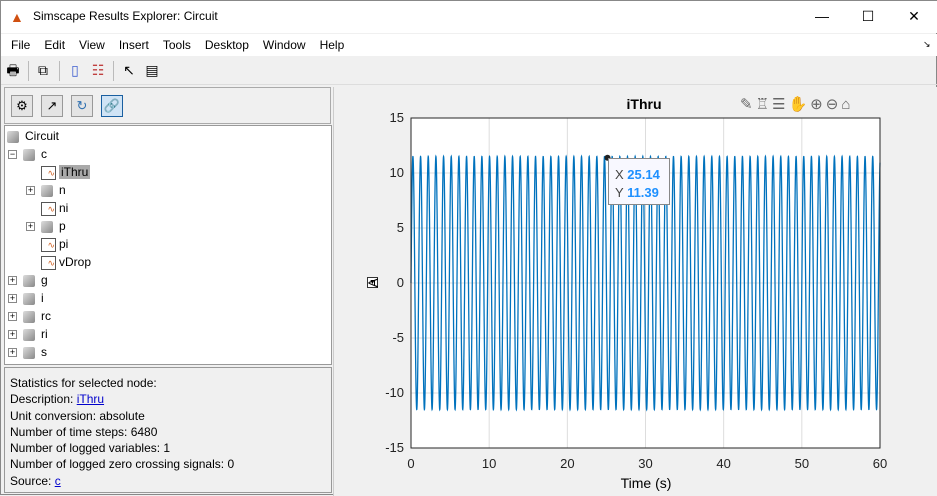 The height and width of the screenshot is (496, 937). I want to click on y-tick-label: -15, so click(394, 447).